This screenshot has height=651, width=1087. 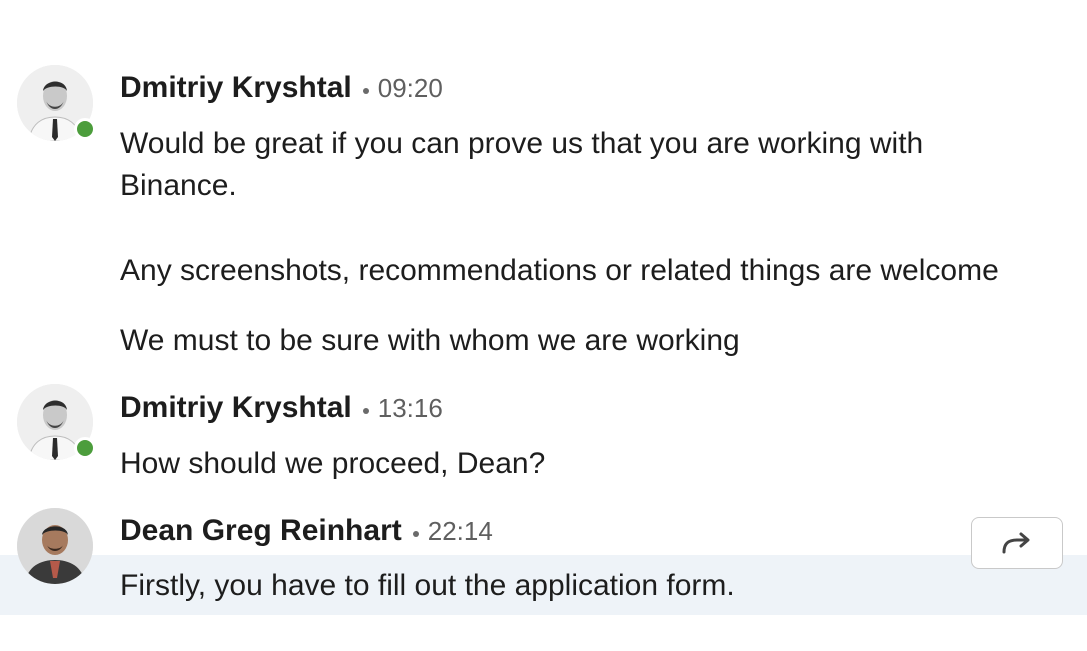 I want to click on message-header: Dean Greg Reinhart 22:14, so click(x=306, y=531).